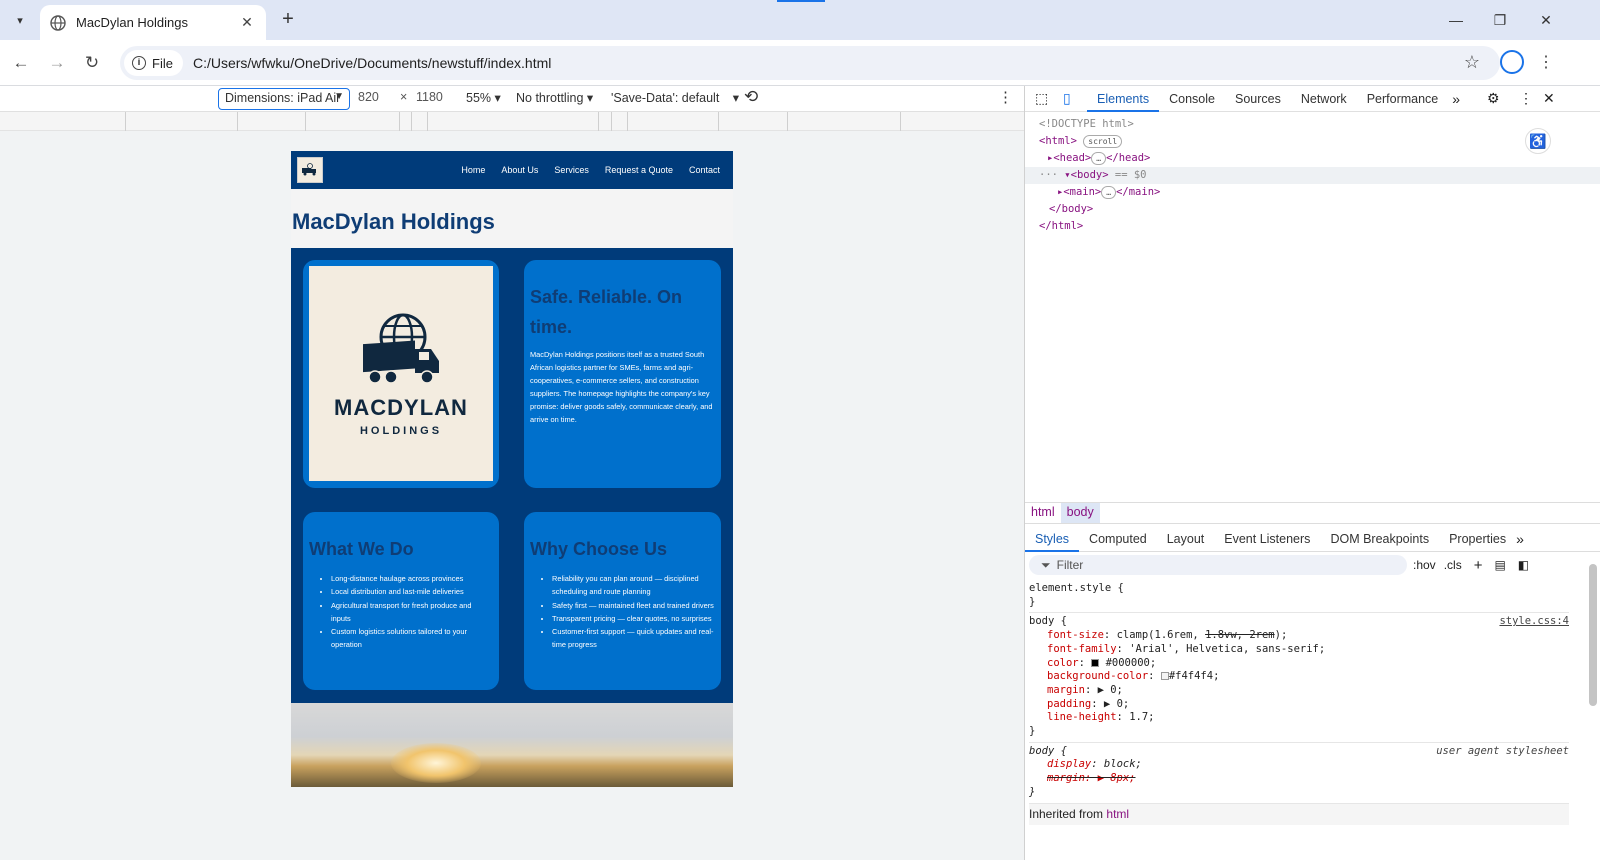 This screenshot has height=860, width=1600. What do you see at coordinates (473, 170) in the screenshot?
I see `nav-link-home: Home` at bounding box center [473, 170].